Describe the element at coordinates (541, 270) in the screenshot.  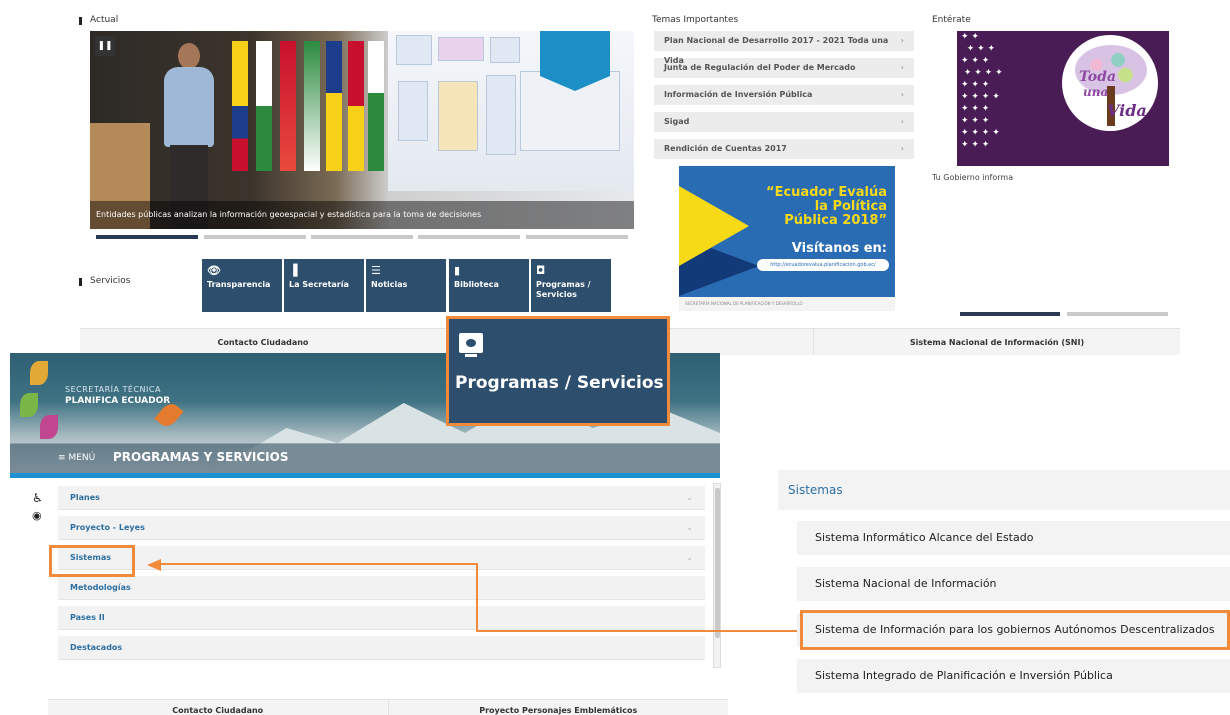
I see `monitor-icon: ◘` at that location.